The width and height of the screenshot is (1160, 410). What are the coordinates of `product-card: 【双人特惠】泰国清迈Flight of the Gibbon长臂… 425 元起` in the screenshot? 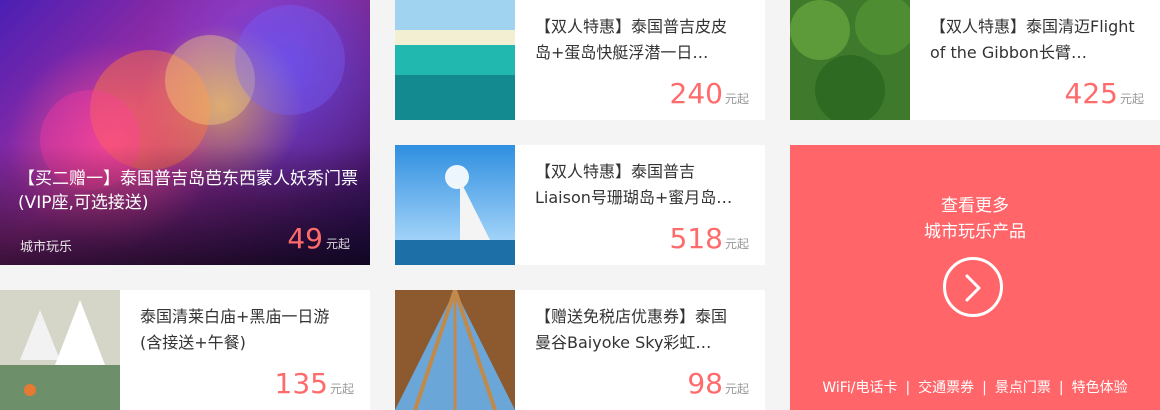 It's located at (975, 60).